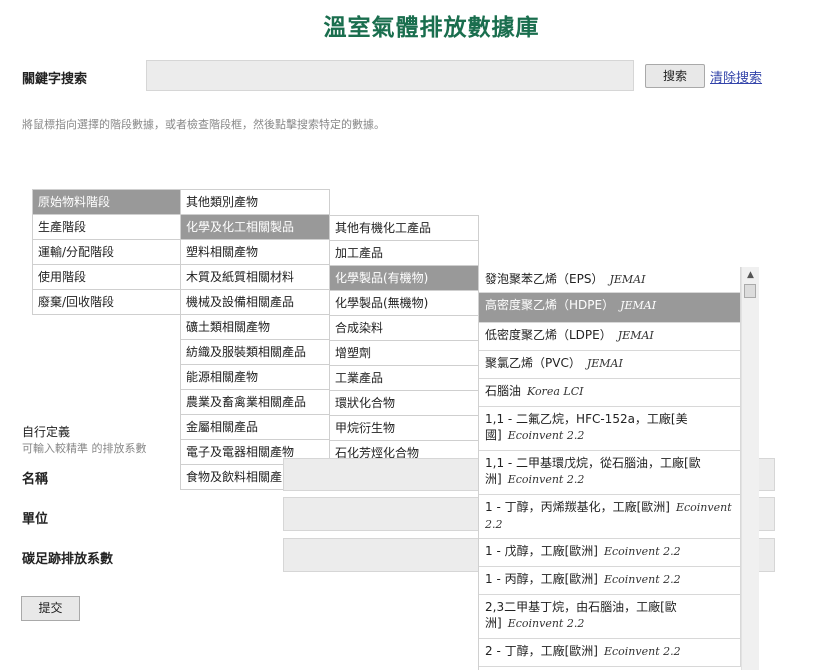 The height and width of the screenshot is (670, 817). I want to click on keyword-search-label: 關鍵字搜索, so click(55, 79).